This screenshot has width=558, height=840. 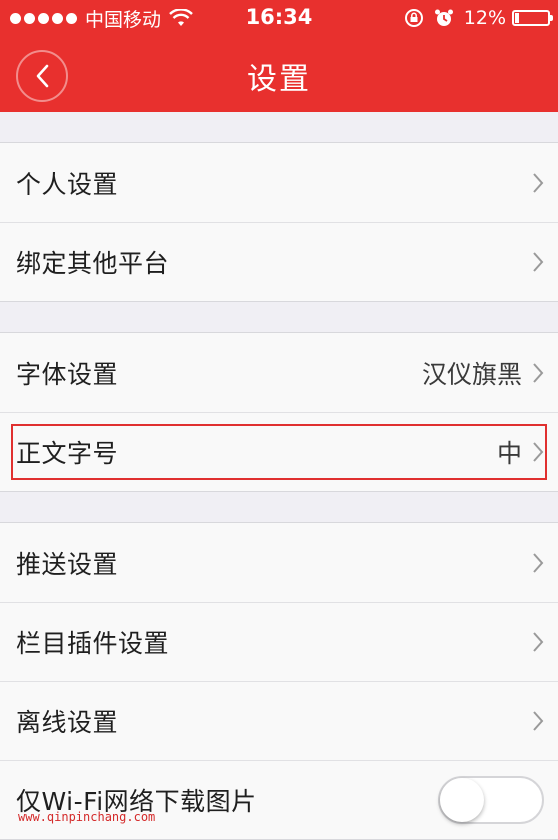 I want to click on settings-item-bind-platforms: 绑定其他平台, so click(x=279, y=261).